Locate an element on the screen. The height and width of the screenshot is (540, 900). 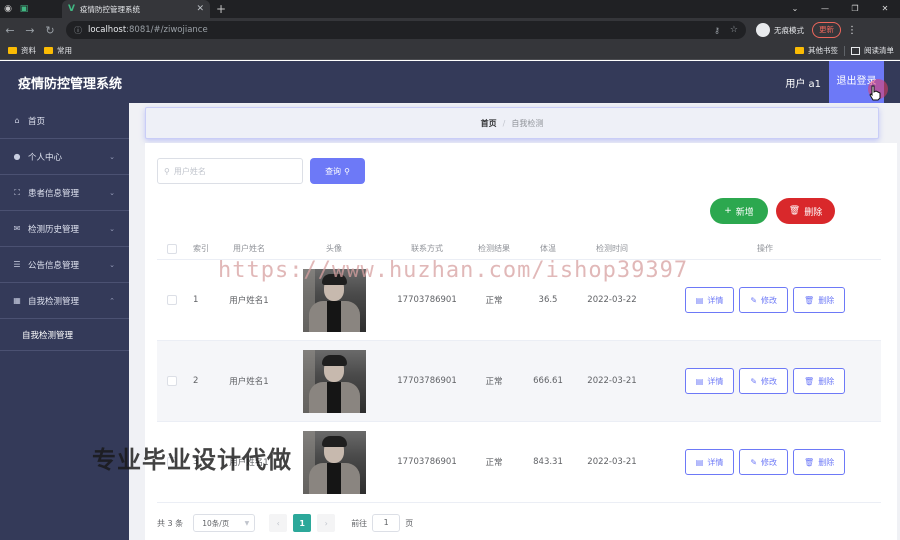
search-field: ⚲ is located at coordinates (230, 171).